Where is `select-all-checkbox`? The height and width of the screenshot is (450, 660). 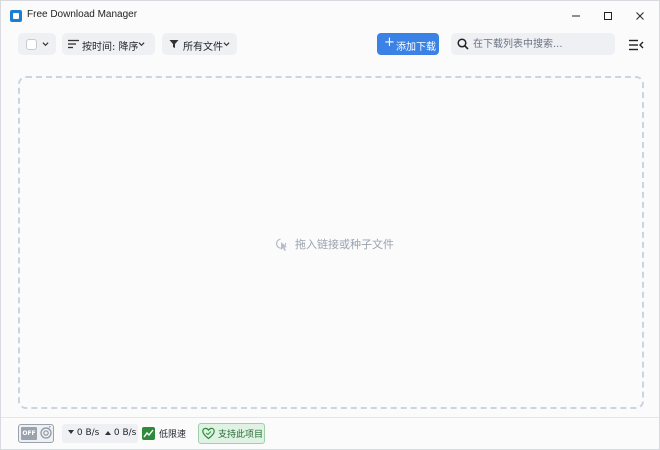
select-all-checkbox is located at coordinates (31, 44).